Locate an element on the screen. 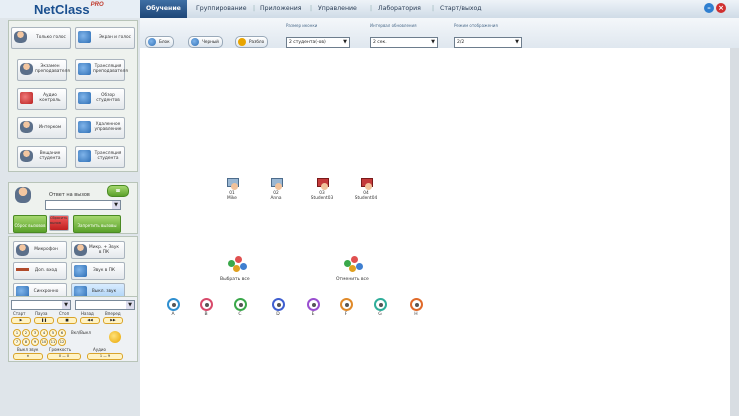 The height and width of the screenshot is (416, 739). student-03: 03 Student03 is located at coordinates (322, 189).